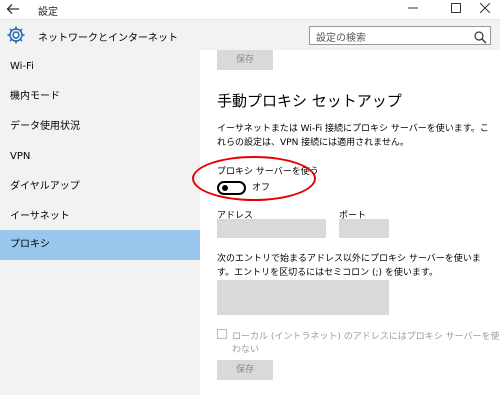  Describe the element at coordinates (100, 245) in the screenshot. I see `sidebar-item-proxy: プロキシ` at that location.